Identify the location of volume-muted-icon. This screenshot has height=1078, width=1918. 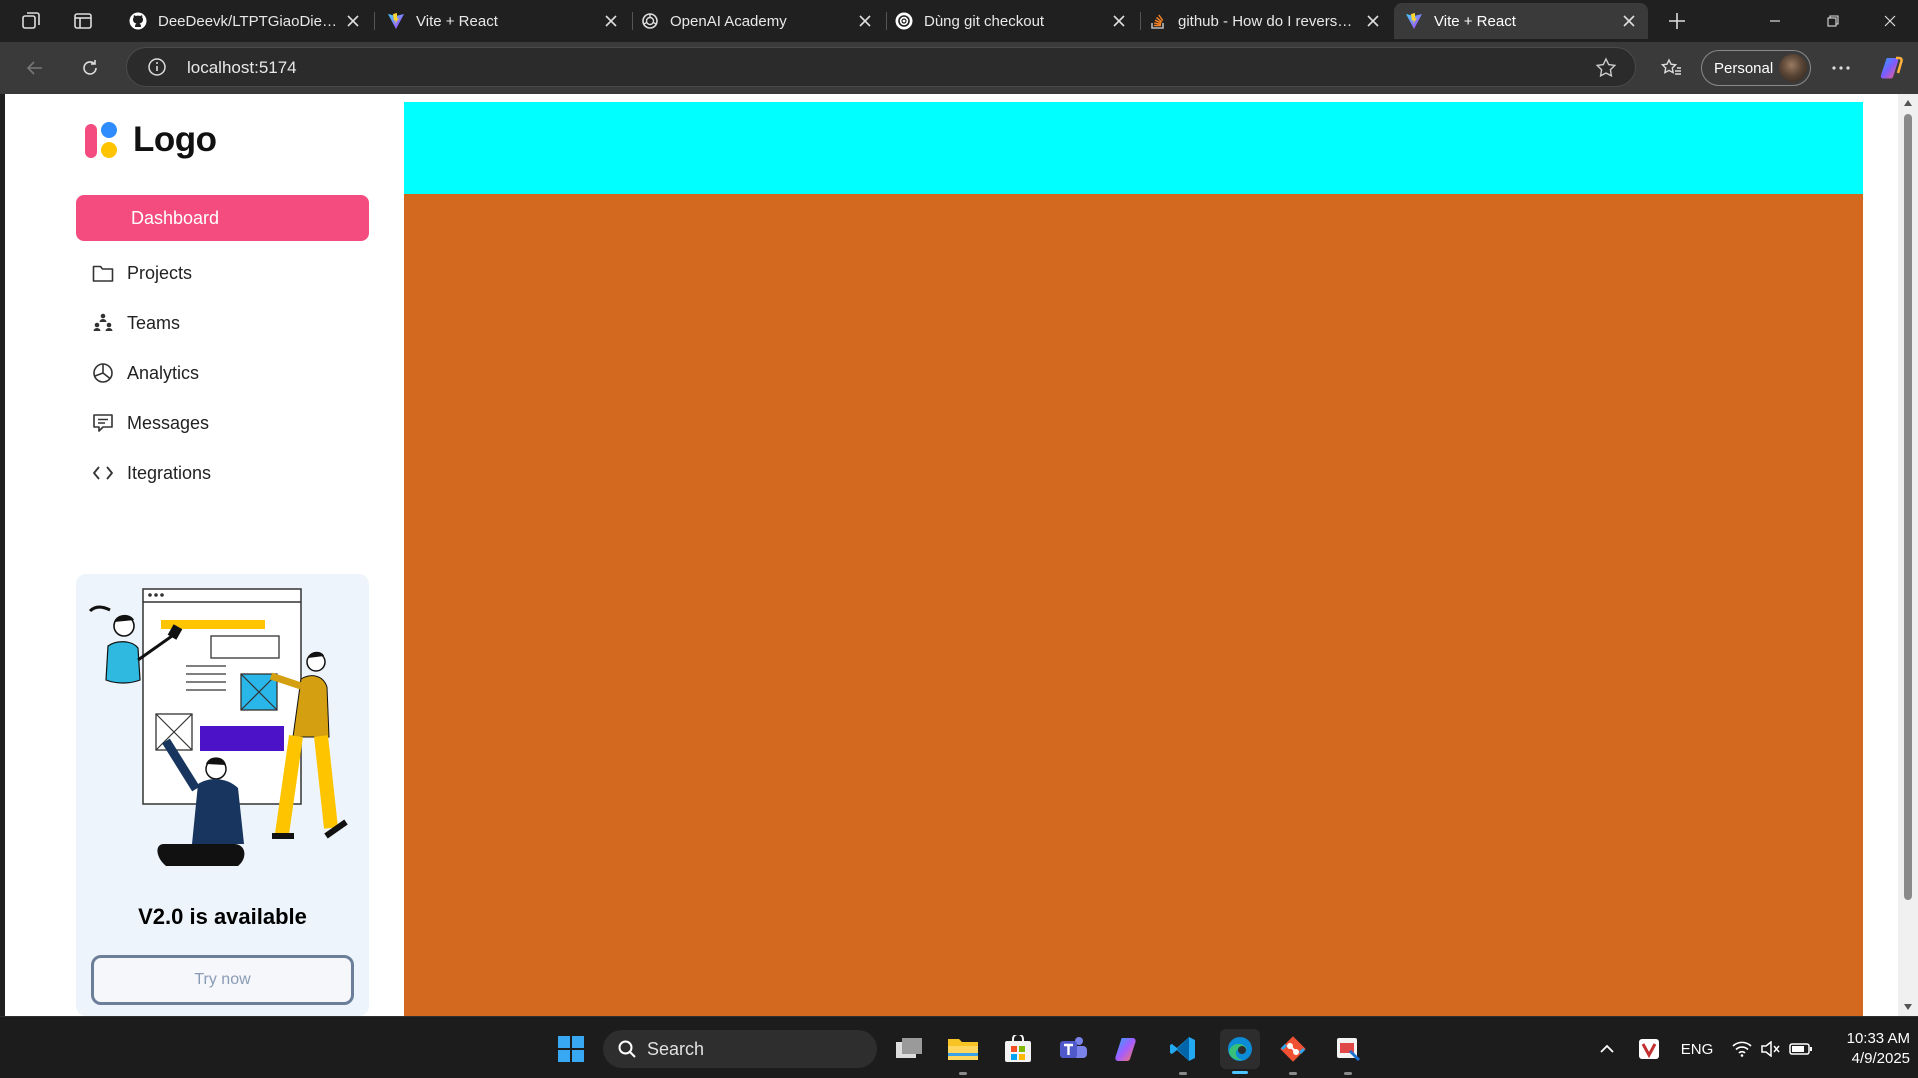
(1770, 1049).